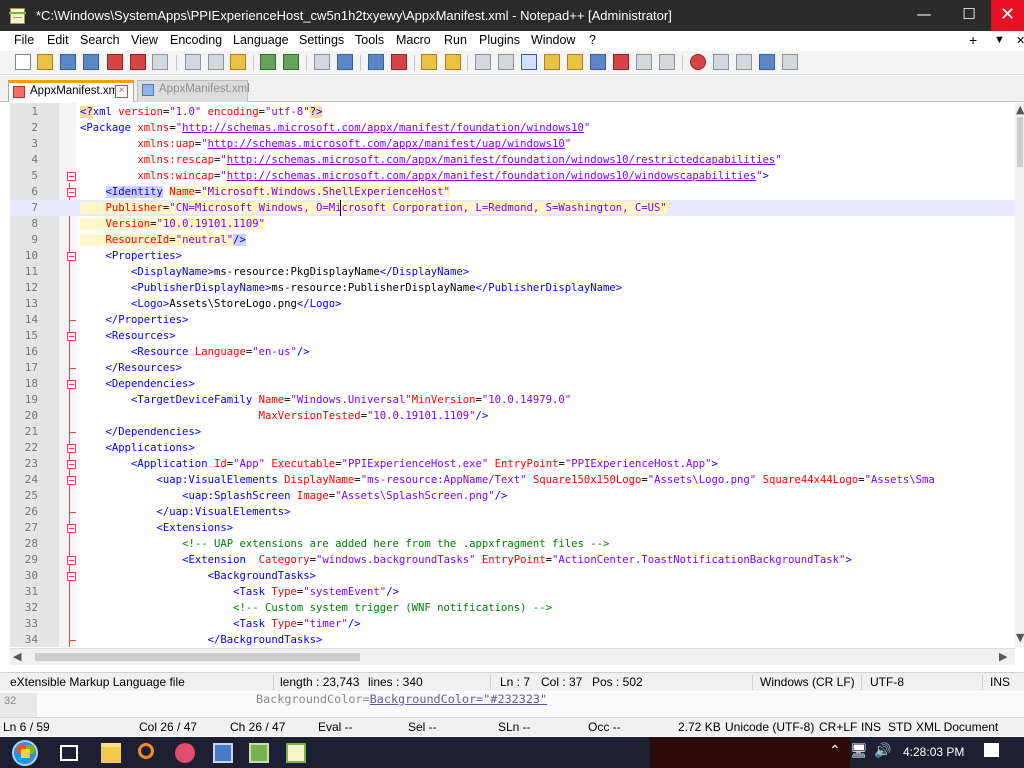 The width and height of the screenshot is (1024, 768). Describe the element at coordinates (291, 62) in the screenshot. I see `redo-icon` at that location.